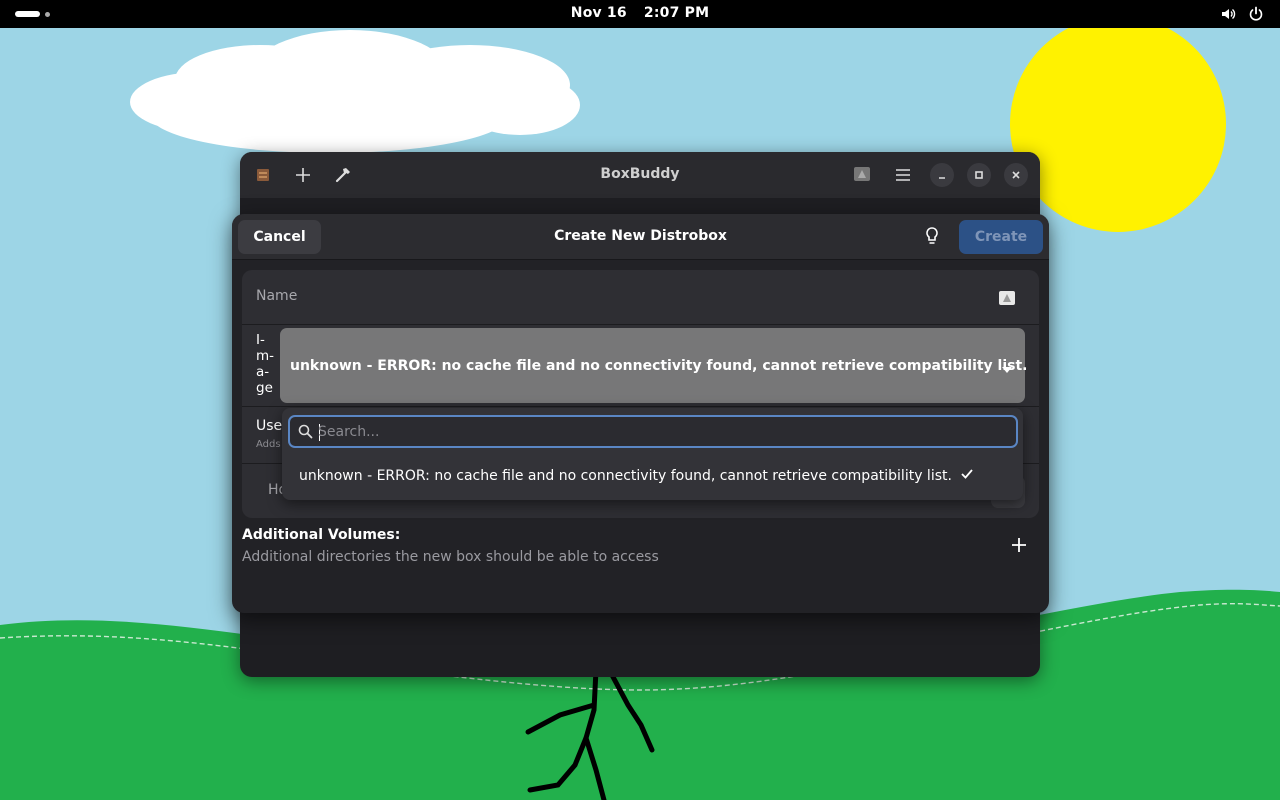  I want to click on boxbuddy-header-bar: BoxBuddy, so click(640, 175).